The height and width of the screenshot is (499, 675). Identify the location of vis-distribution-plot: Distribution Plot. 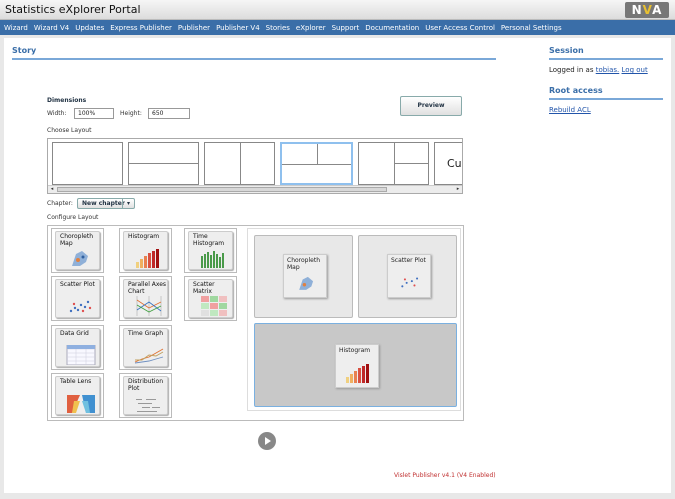
(145, 395).